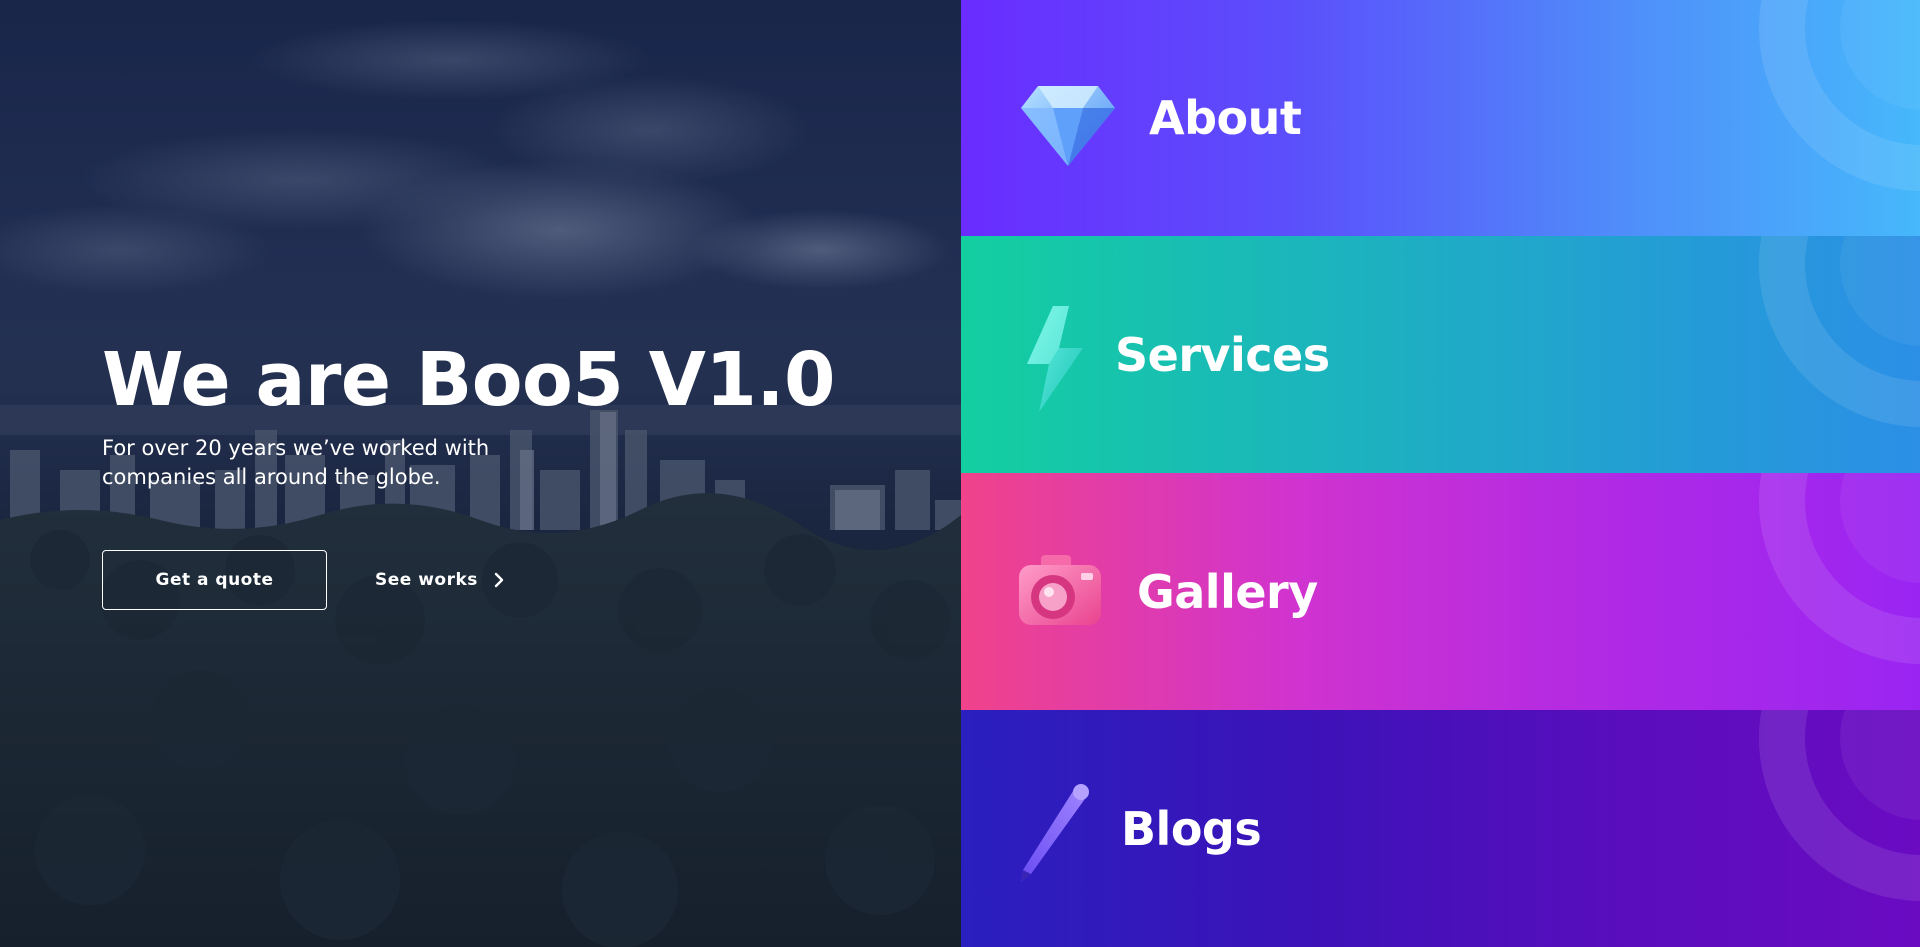  Describe the element at coordinates (469, 380) in the screenshot. I see `hero-title: We are Boo5 V1.0` at that location.